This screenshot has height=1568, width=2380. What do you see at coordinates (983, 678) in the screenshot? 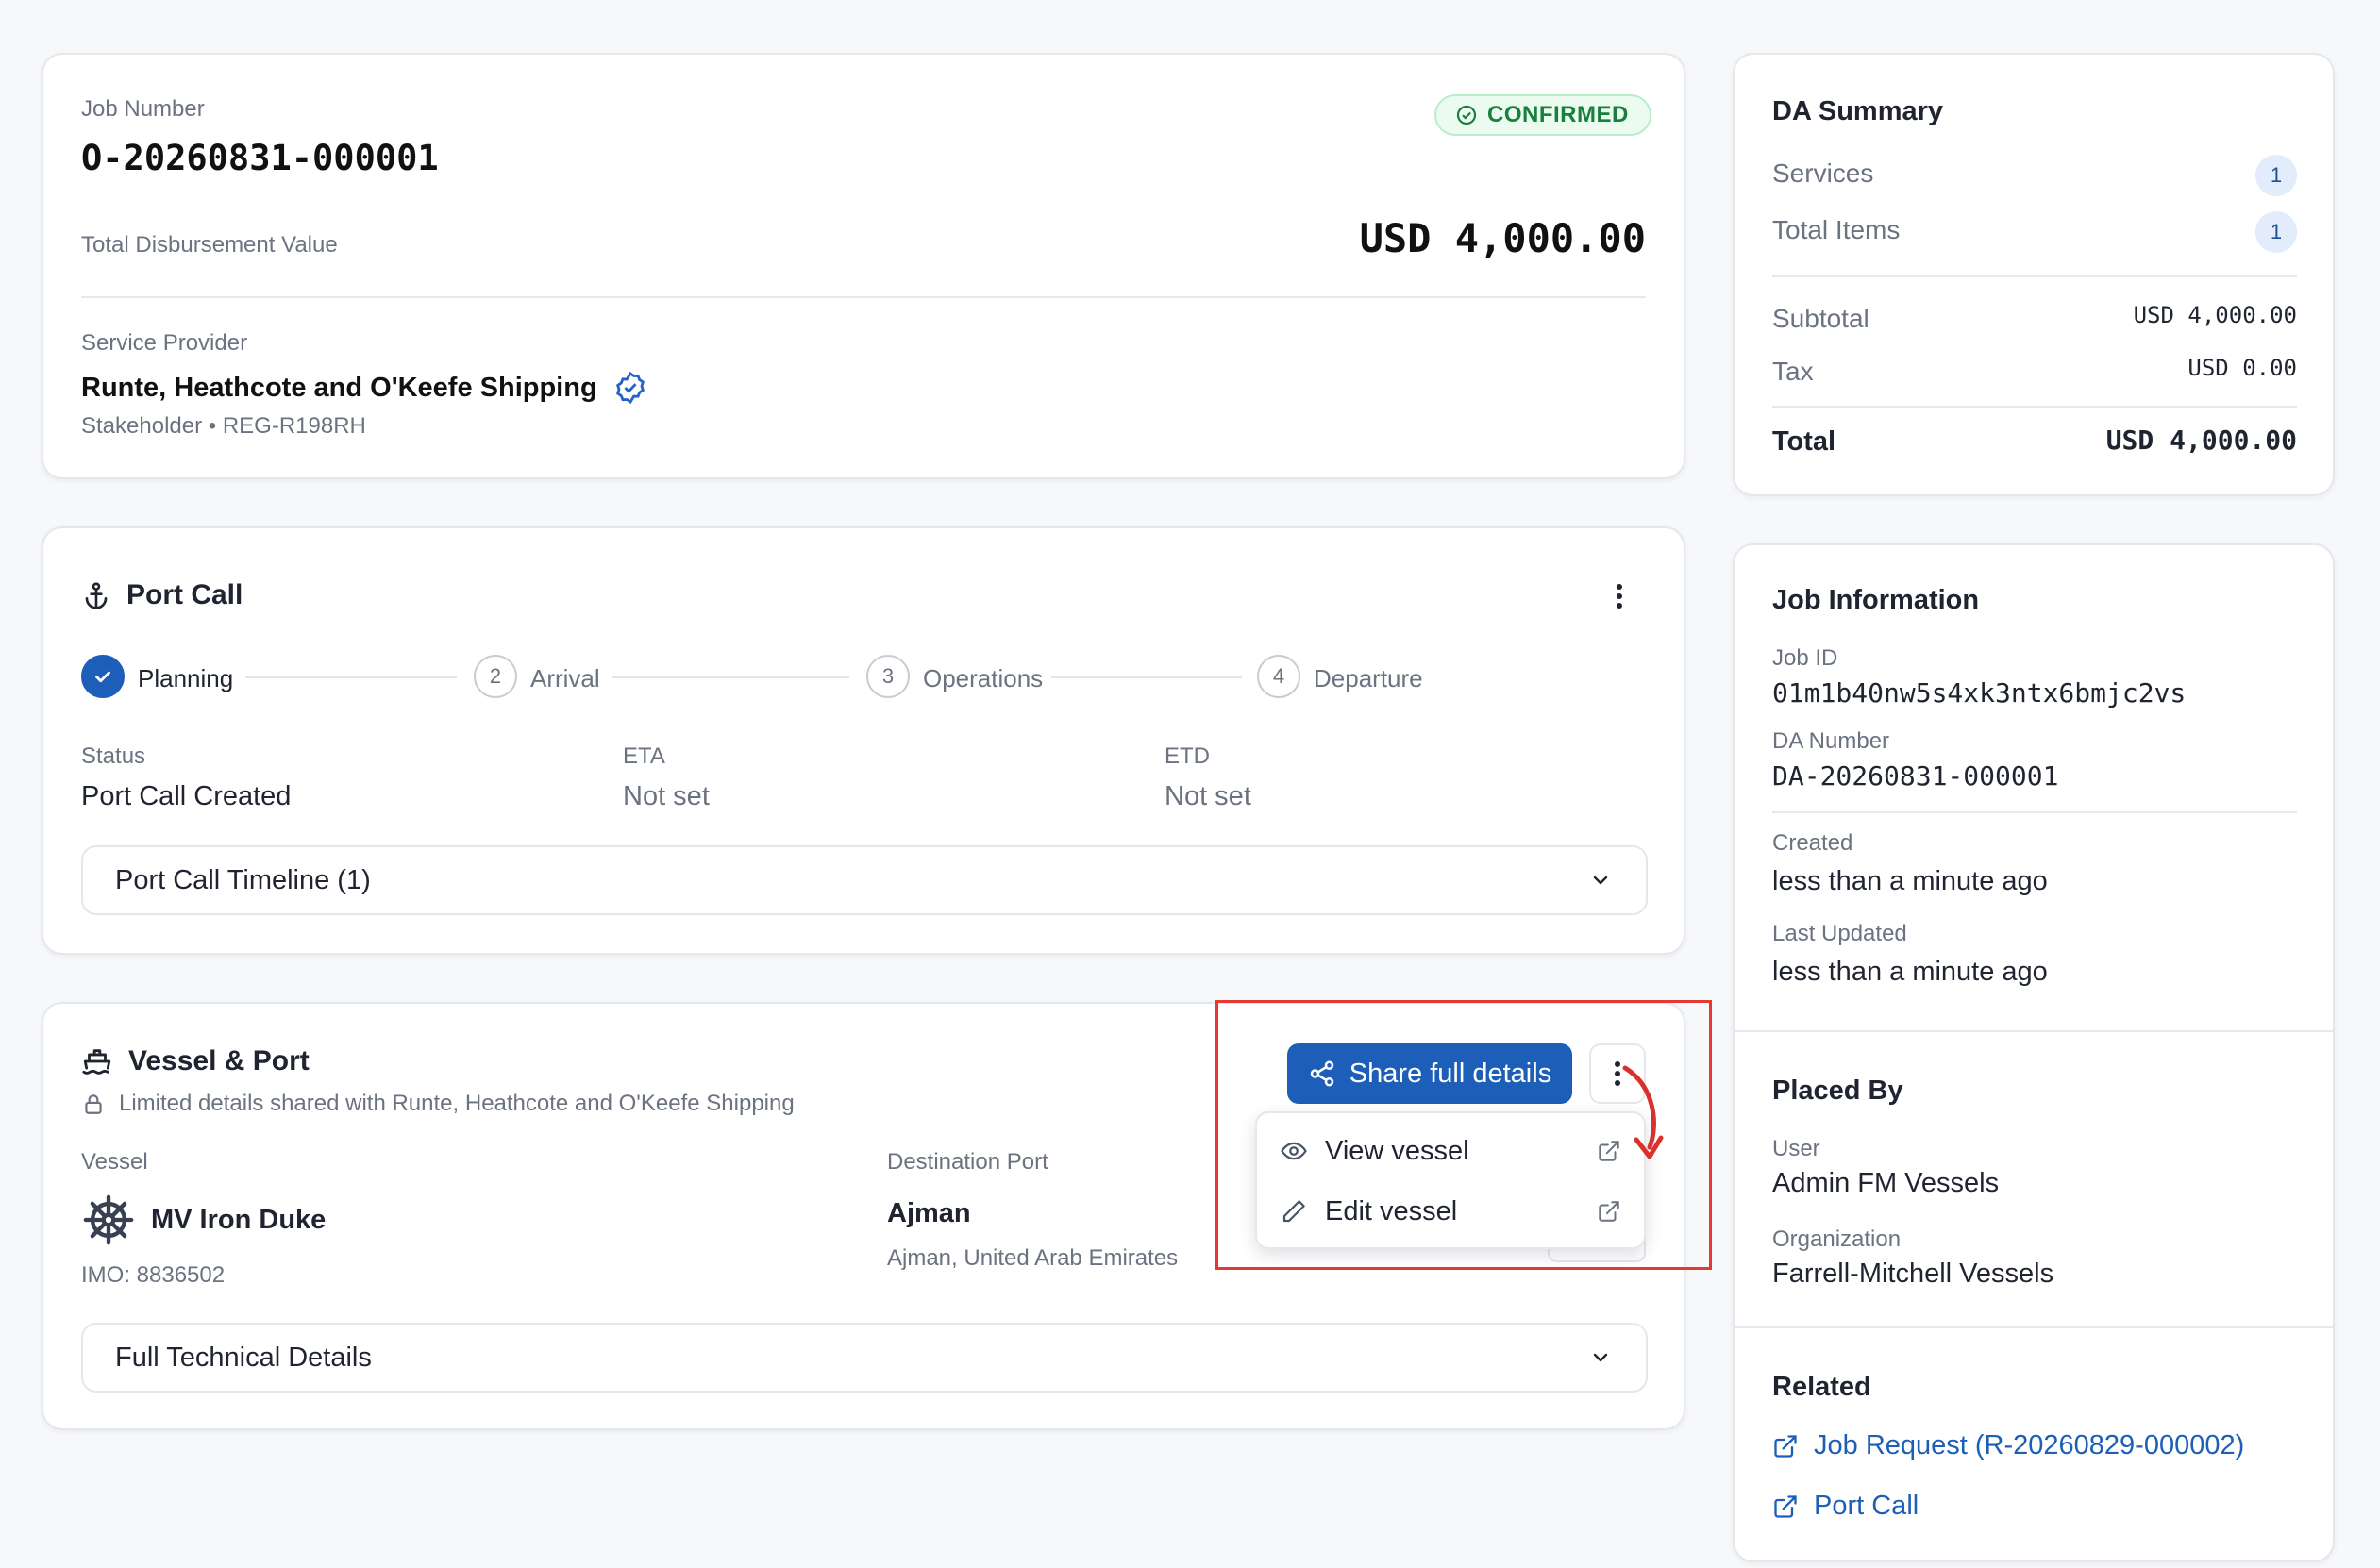
I see `step-label-operations: Operations` at bounding box center [983, 678].